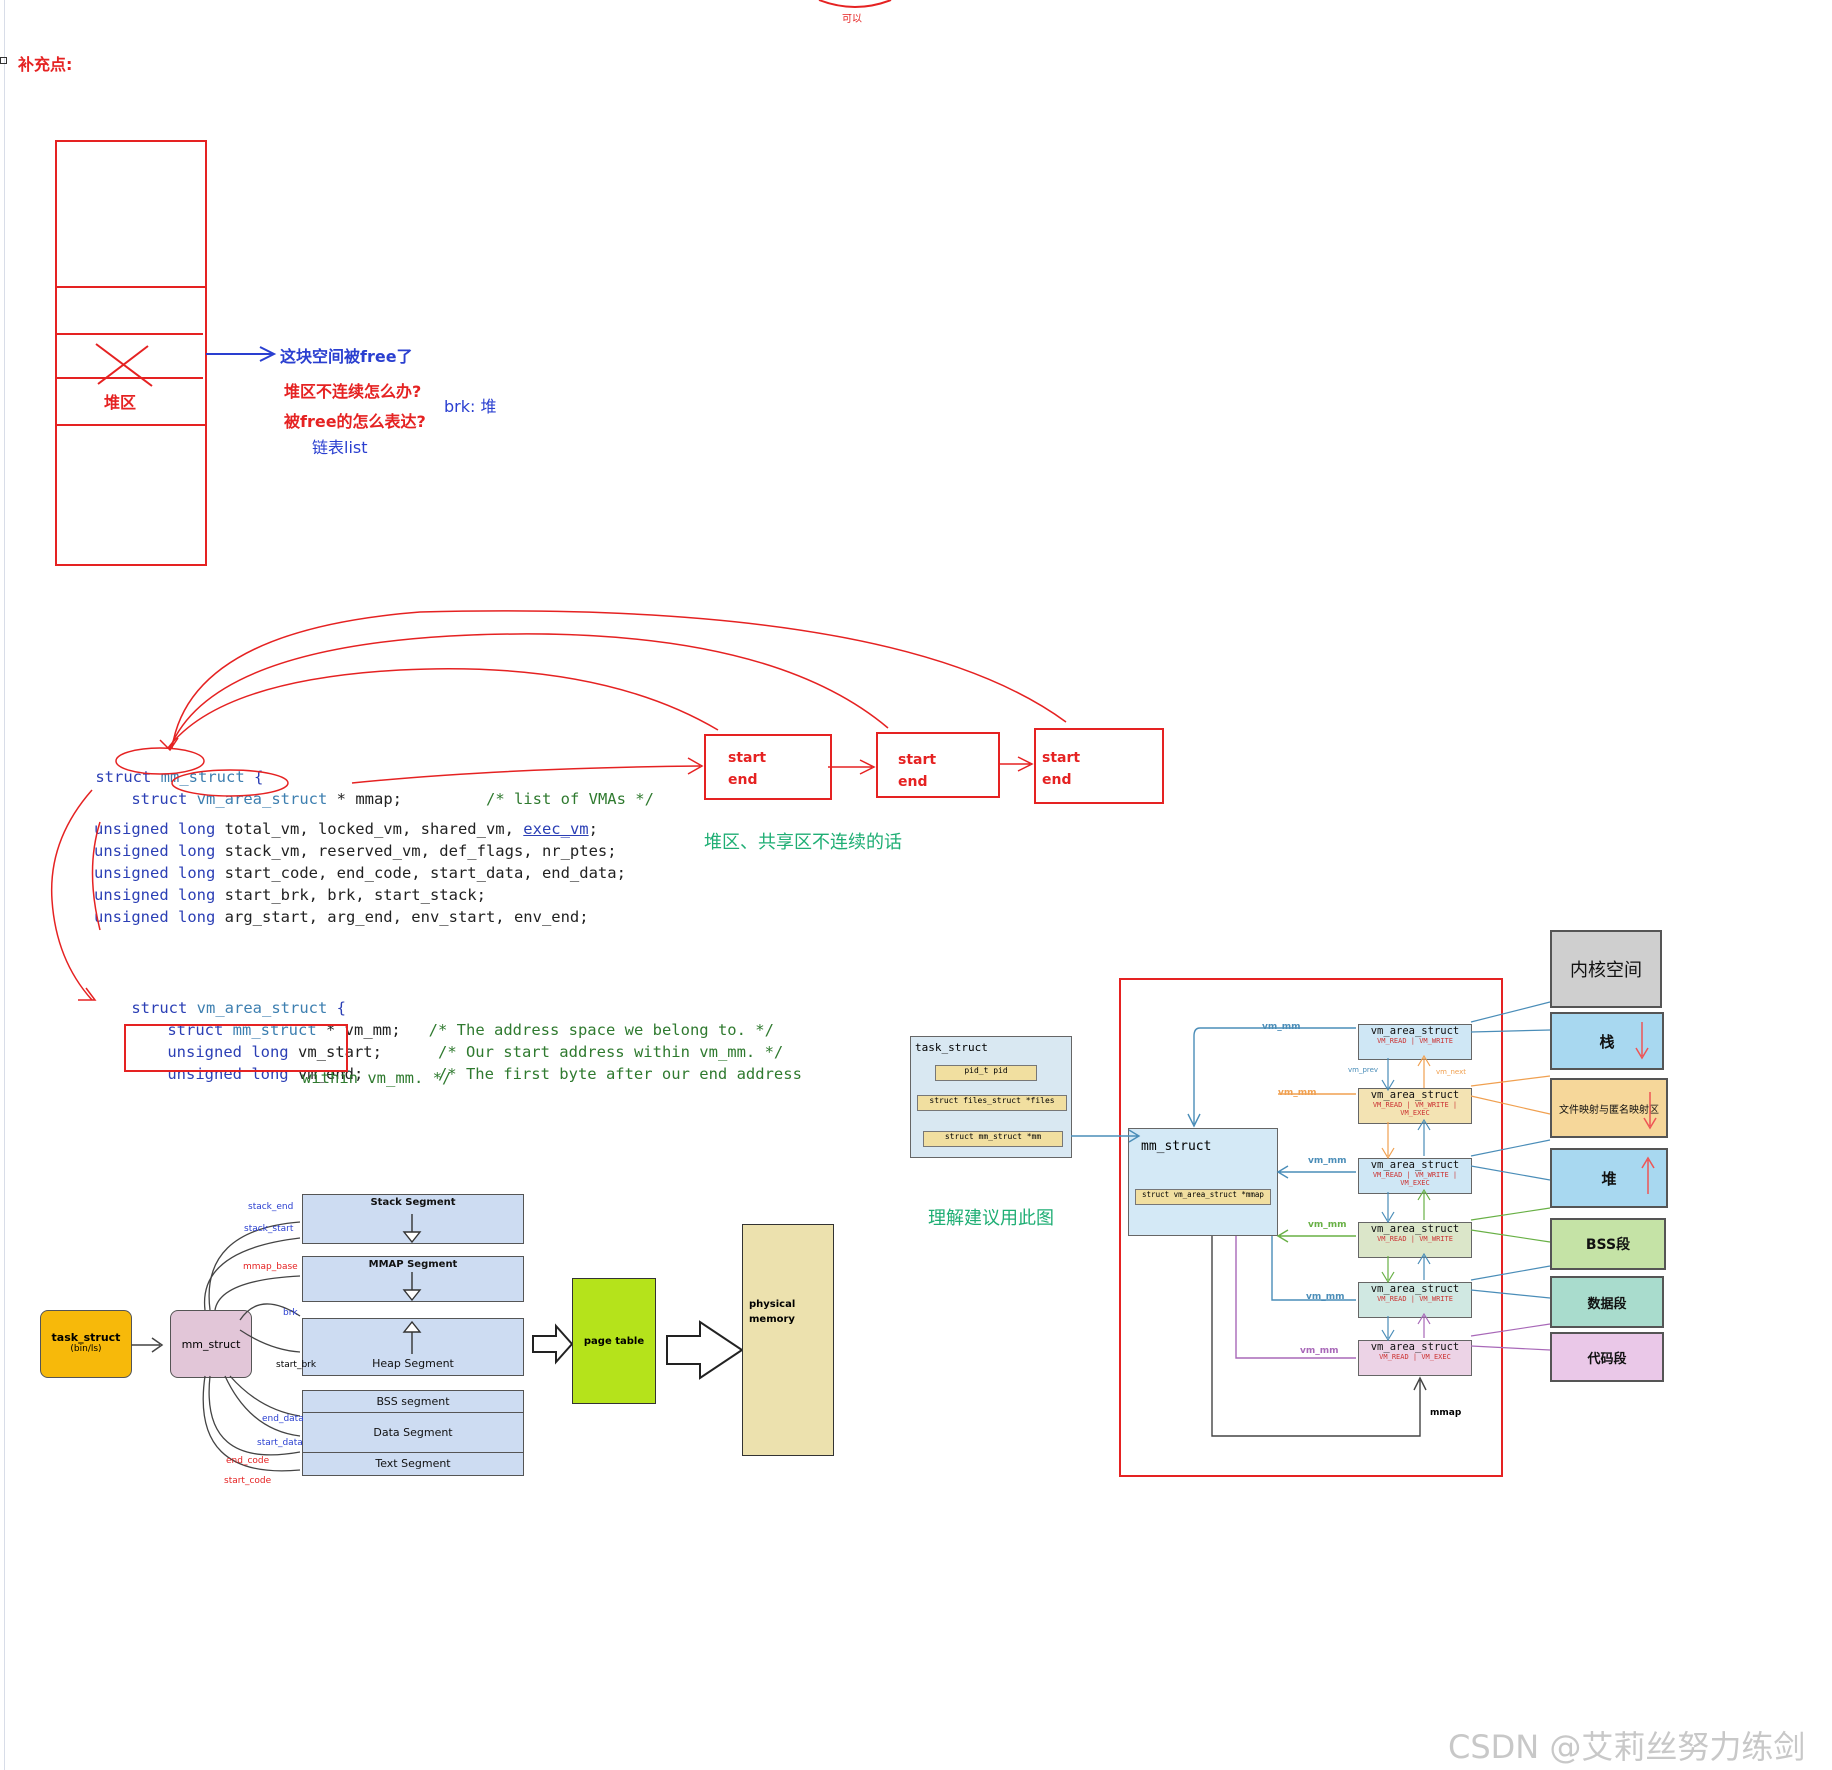  What do you see at coordinates (280, 1443) in the screenshot?
I see `ptr-start-data: start_data` at bounding box center [280, 1443].